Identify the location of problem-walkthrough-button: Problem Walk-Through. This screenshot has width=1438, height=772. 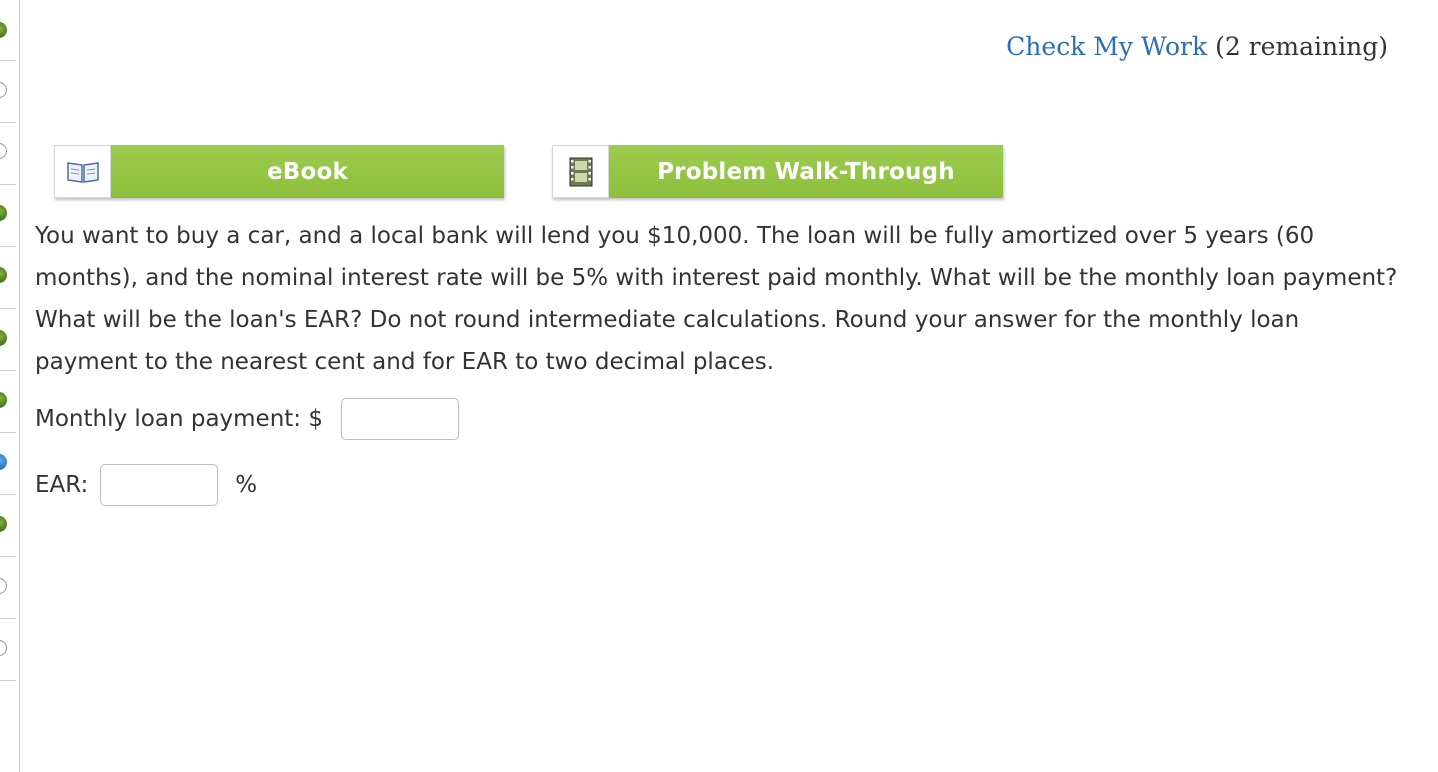
(777, 171).